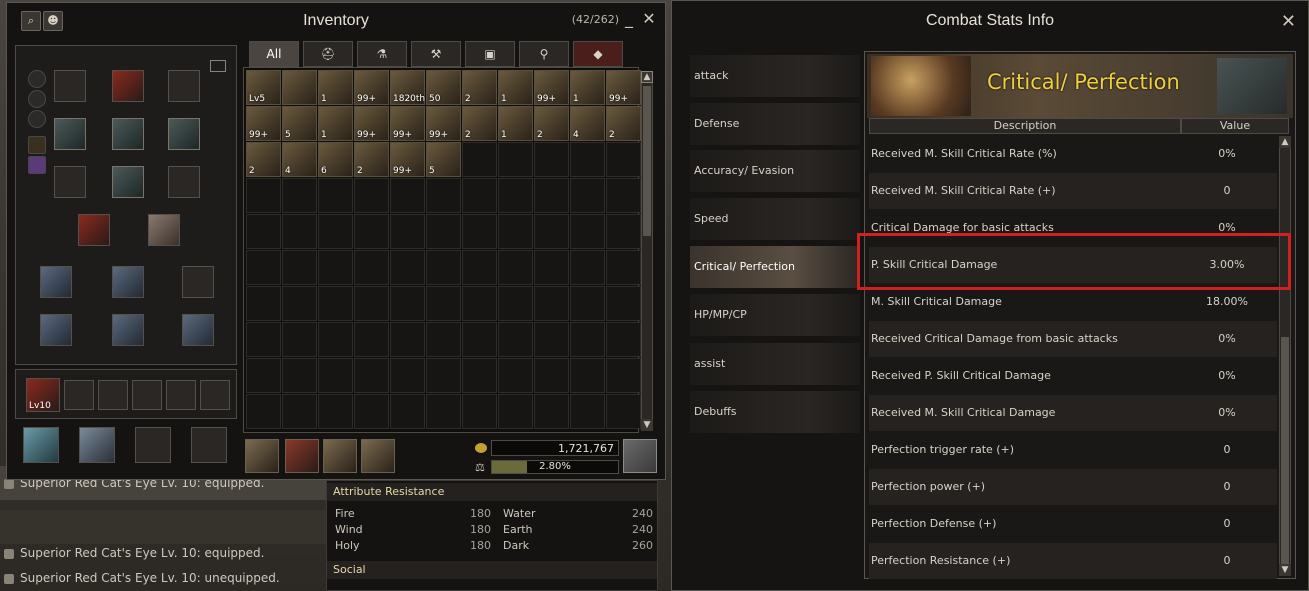 The height and width of the screenshot is (591, 1309). Describe the element at coordinates (70, 182) in the screenshot. I see `cloak-slot` at that location.